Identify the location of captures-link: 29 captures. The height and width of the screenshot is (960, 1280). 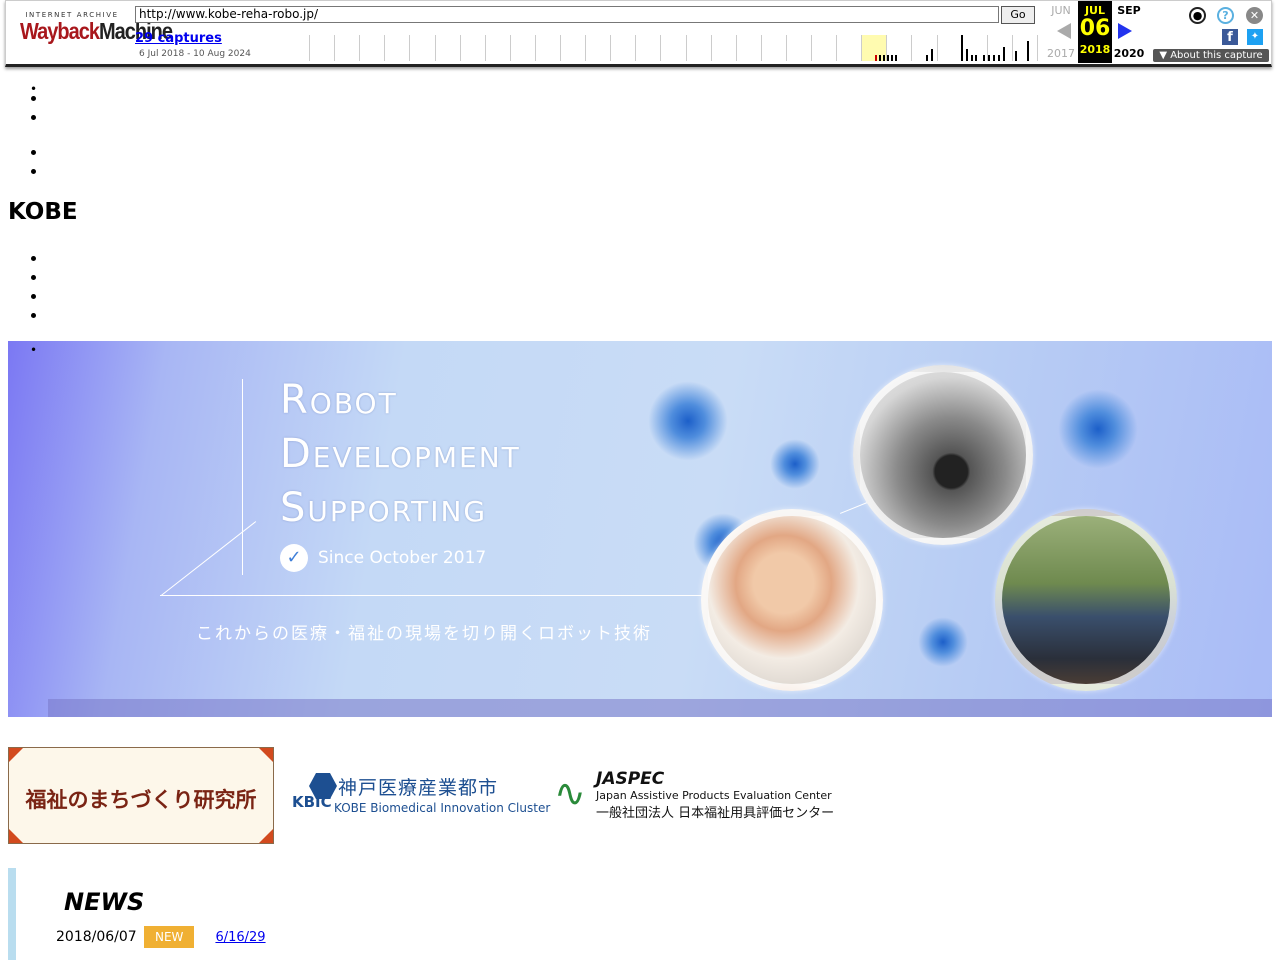
(178, 38).